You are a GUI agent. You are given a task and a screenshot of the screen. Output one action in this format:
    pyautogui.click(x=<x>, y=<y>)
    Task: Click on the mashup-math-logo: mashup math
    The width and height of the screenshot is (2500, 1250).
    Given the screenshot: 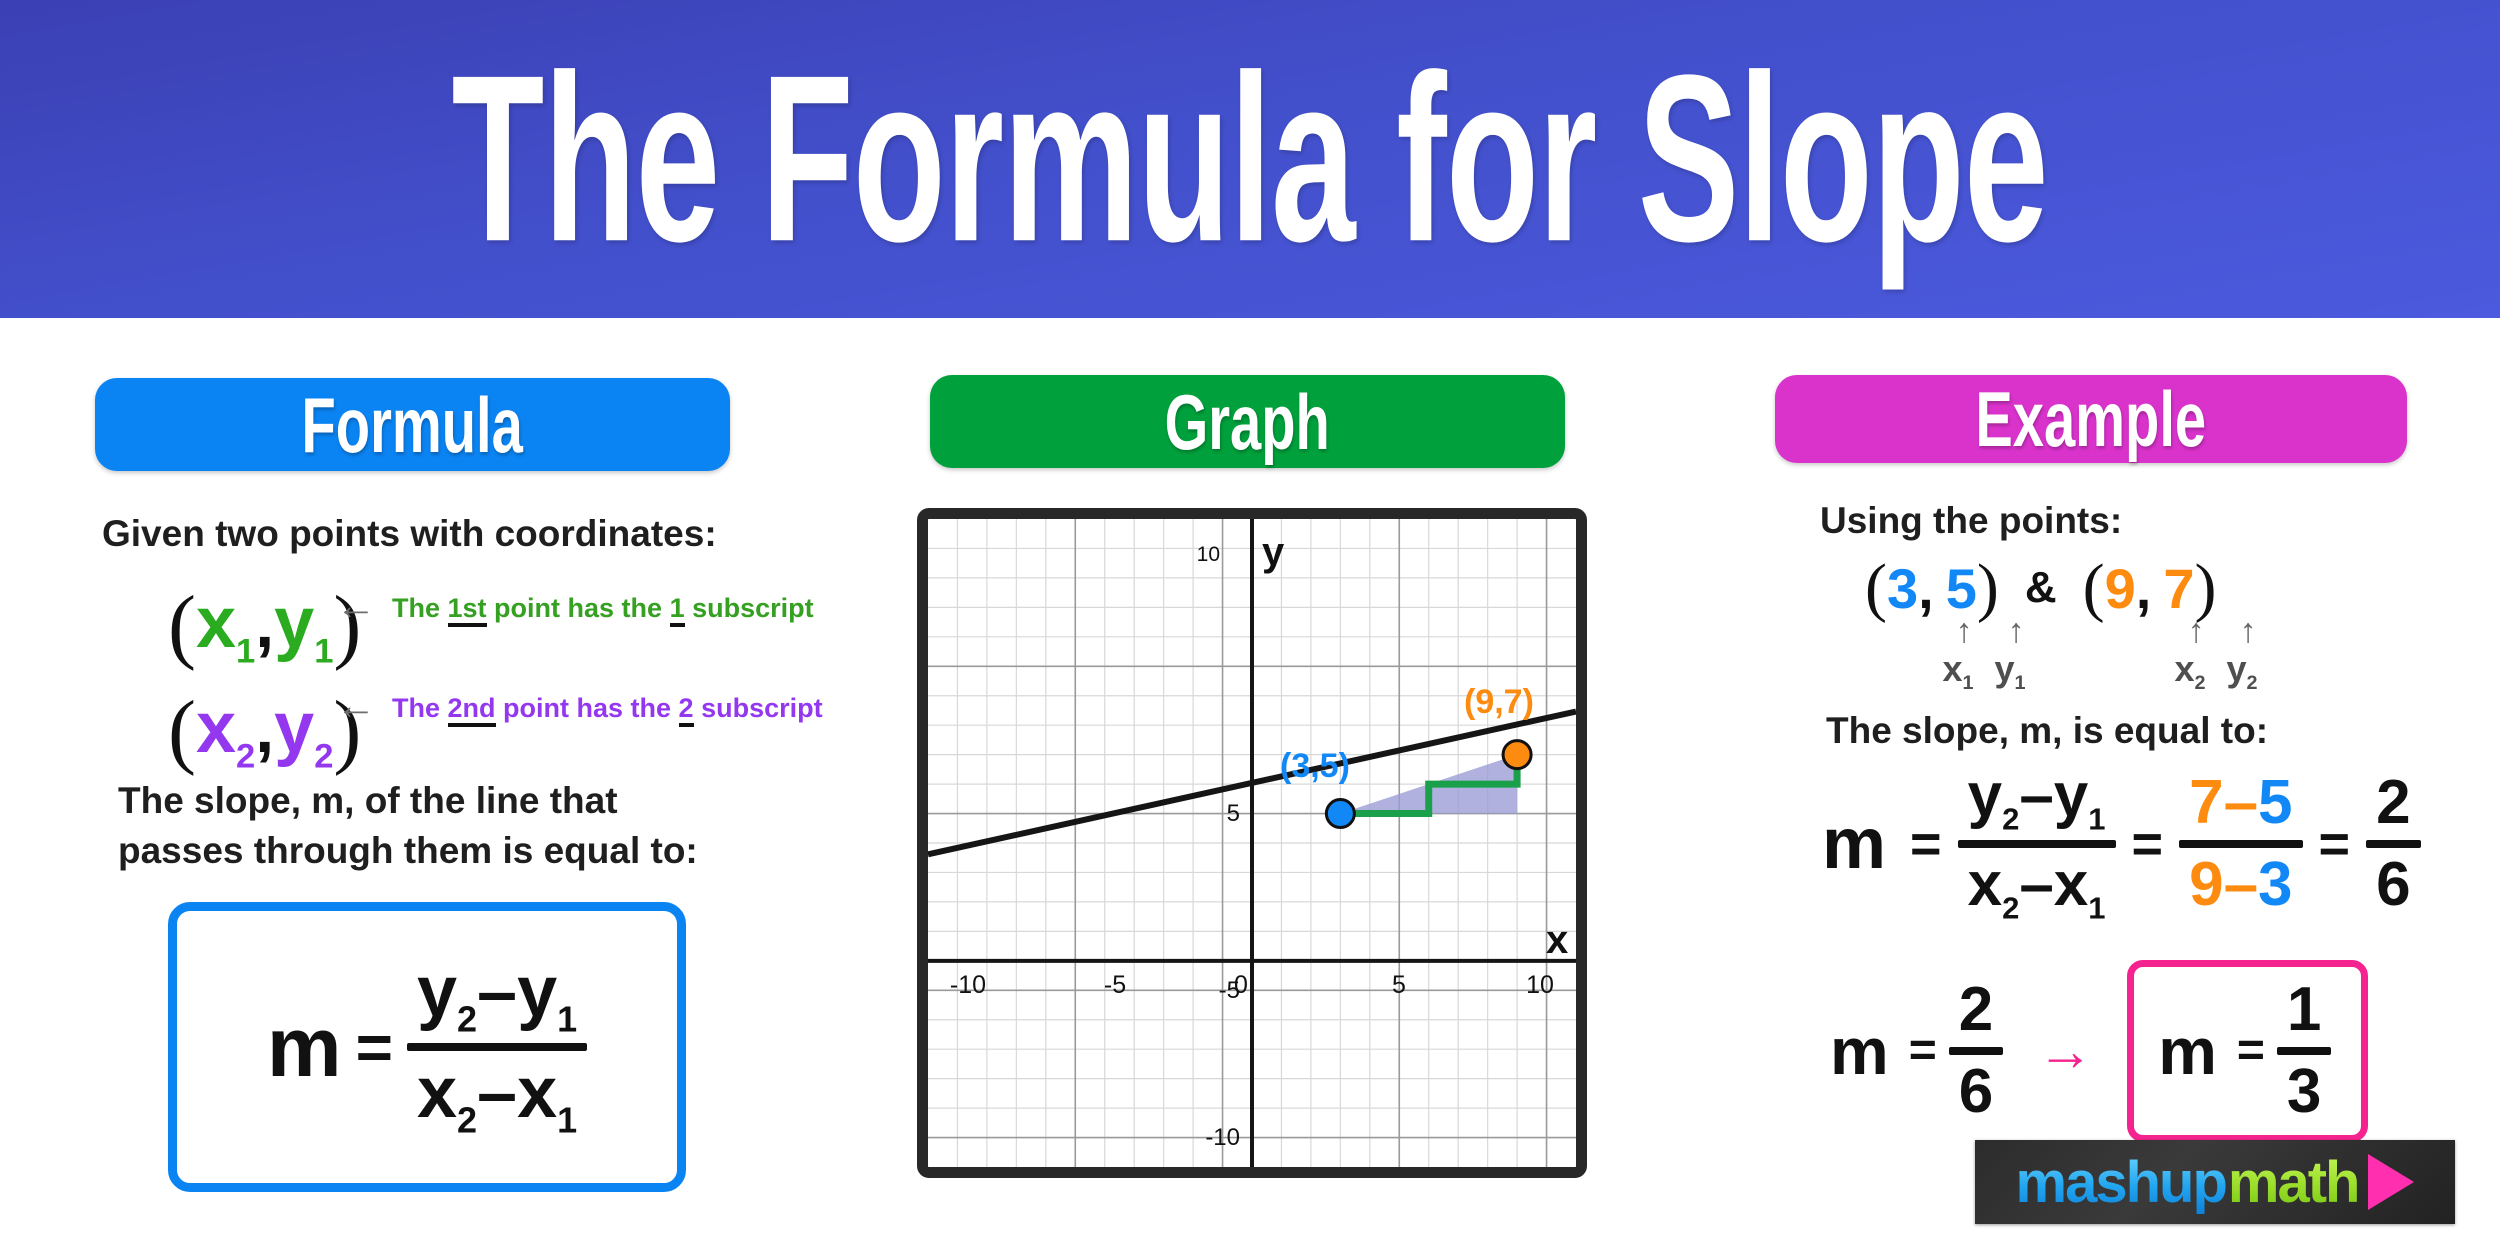 What is the action you would take?
    pyautogui.click(x=2215, y=1182)
    